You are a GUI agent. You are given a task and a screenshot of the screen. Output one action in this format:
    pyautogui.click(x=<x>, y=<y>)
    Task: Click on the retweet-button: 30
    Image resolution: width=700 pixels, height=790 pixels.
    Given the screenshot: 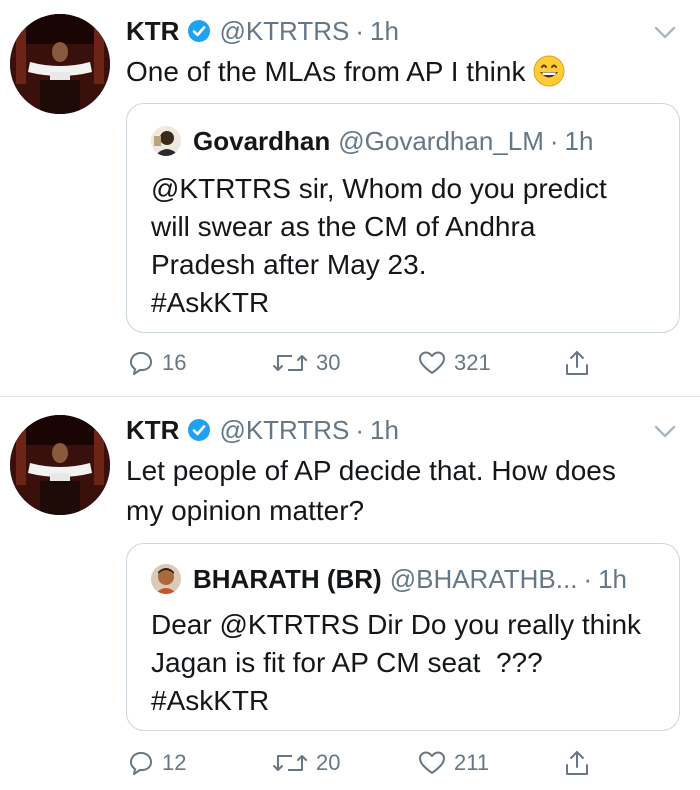 What is the action you would take?
    pyautogui.click(x=306, y=363)
    